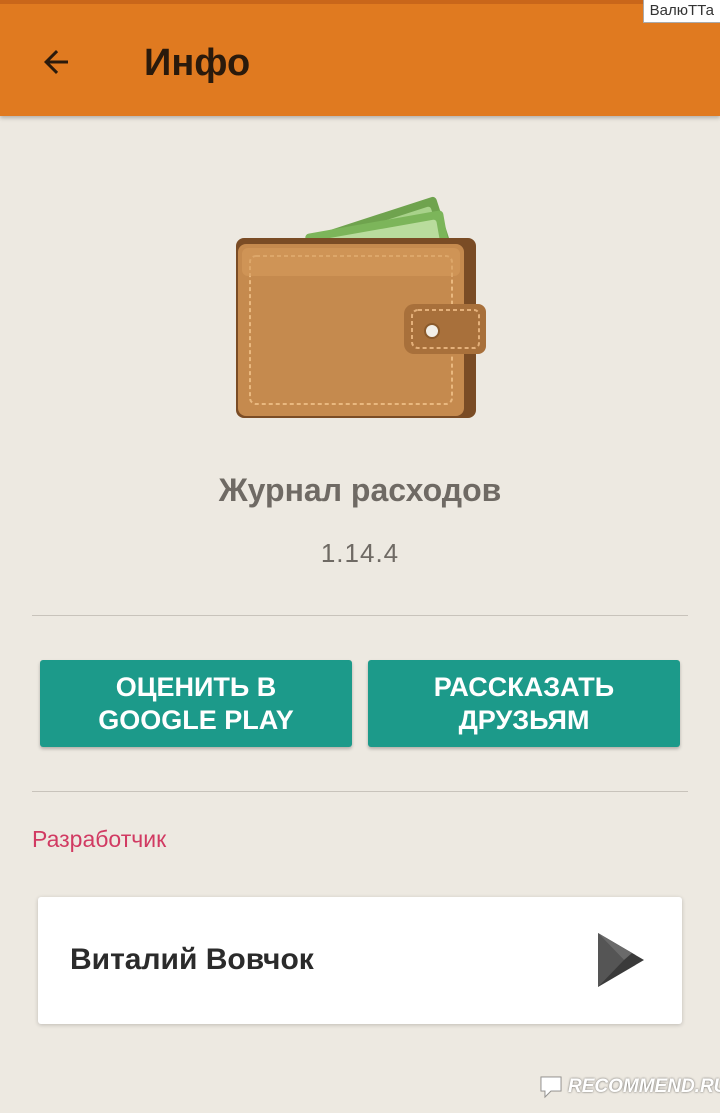 The image size is (720, 1113). I want to click on share-with-friends-button: РАССКАЗАТЬ ДРУЗЬЯМ, so click(524, 703).